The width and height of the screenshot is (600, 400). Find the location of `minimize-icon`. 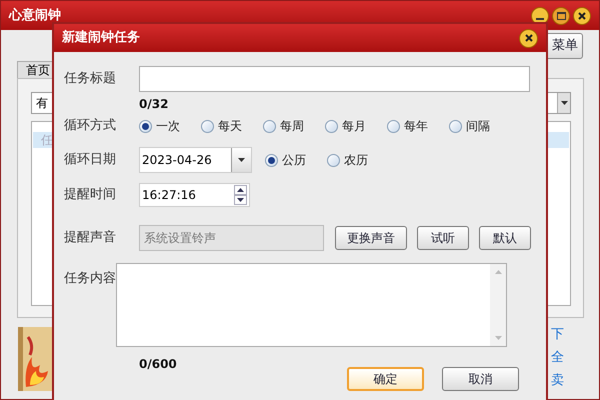

minimize-icon is located at coordinates (540, 15).